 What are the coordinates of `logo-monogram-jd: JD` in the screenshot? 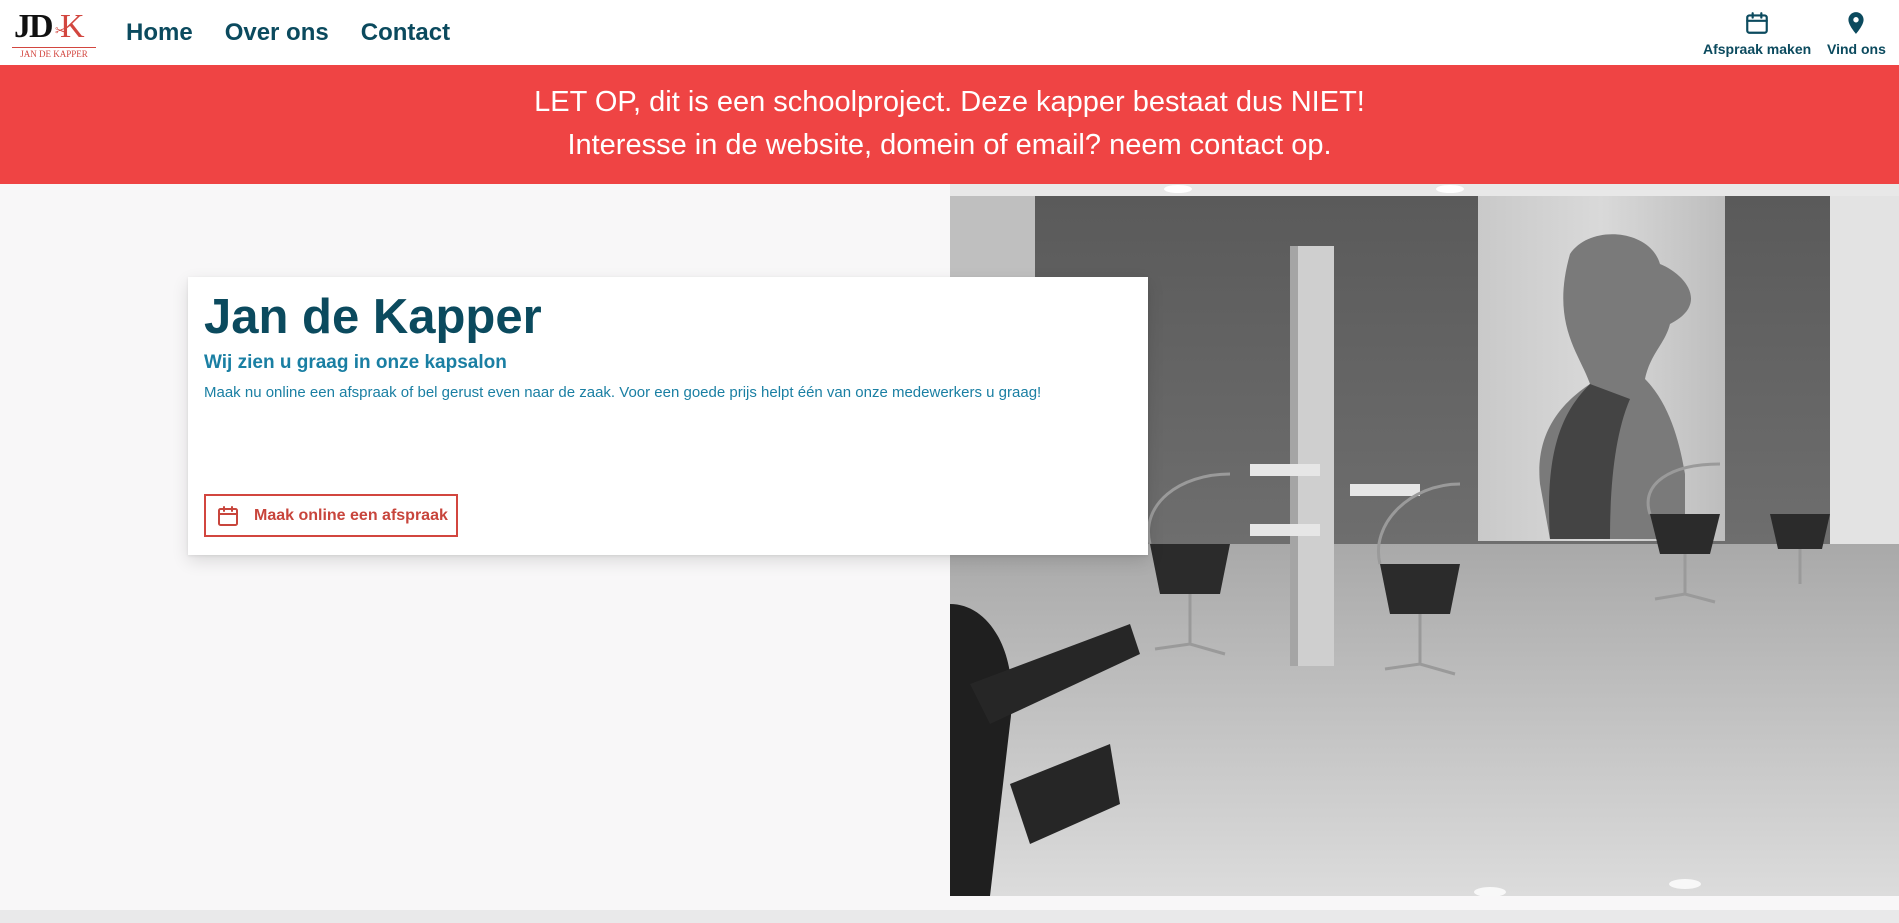 It's located at (34, 26).